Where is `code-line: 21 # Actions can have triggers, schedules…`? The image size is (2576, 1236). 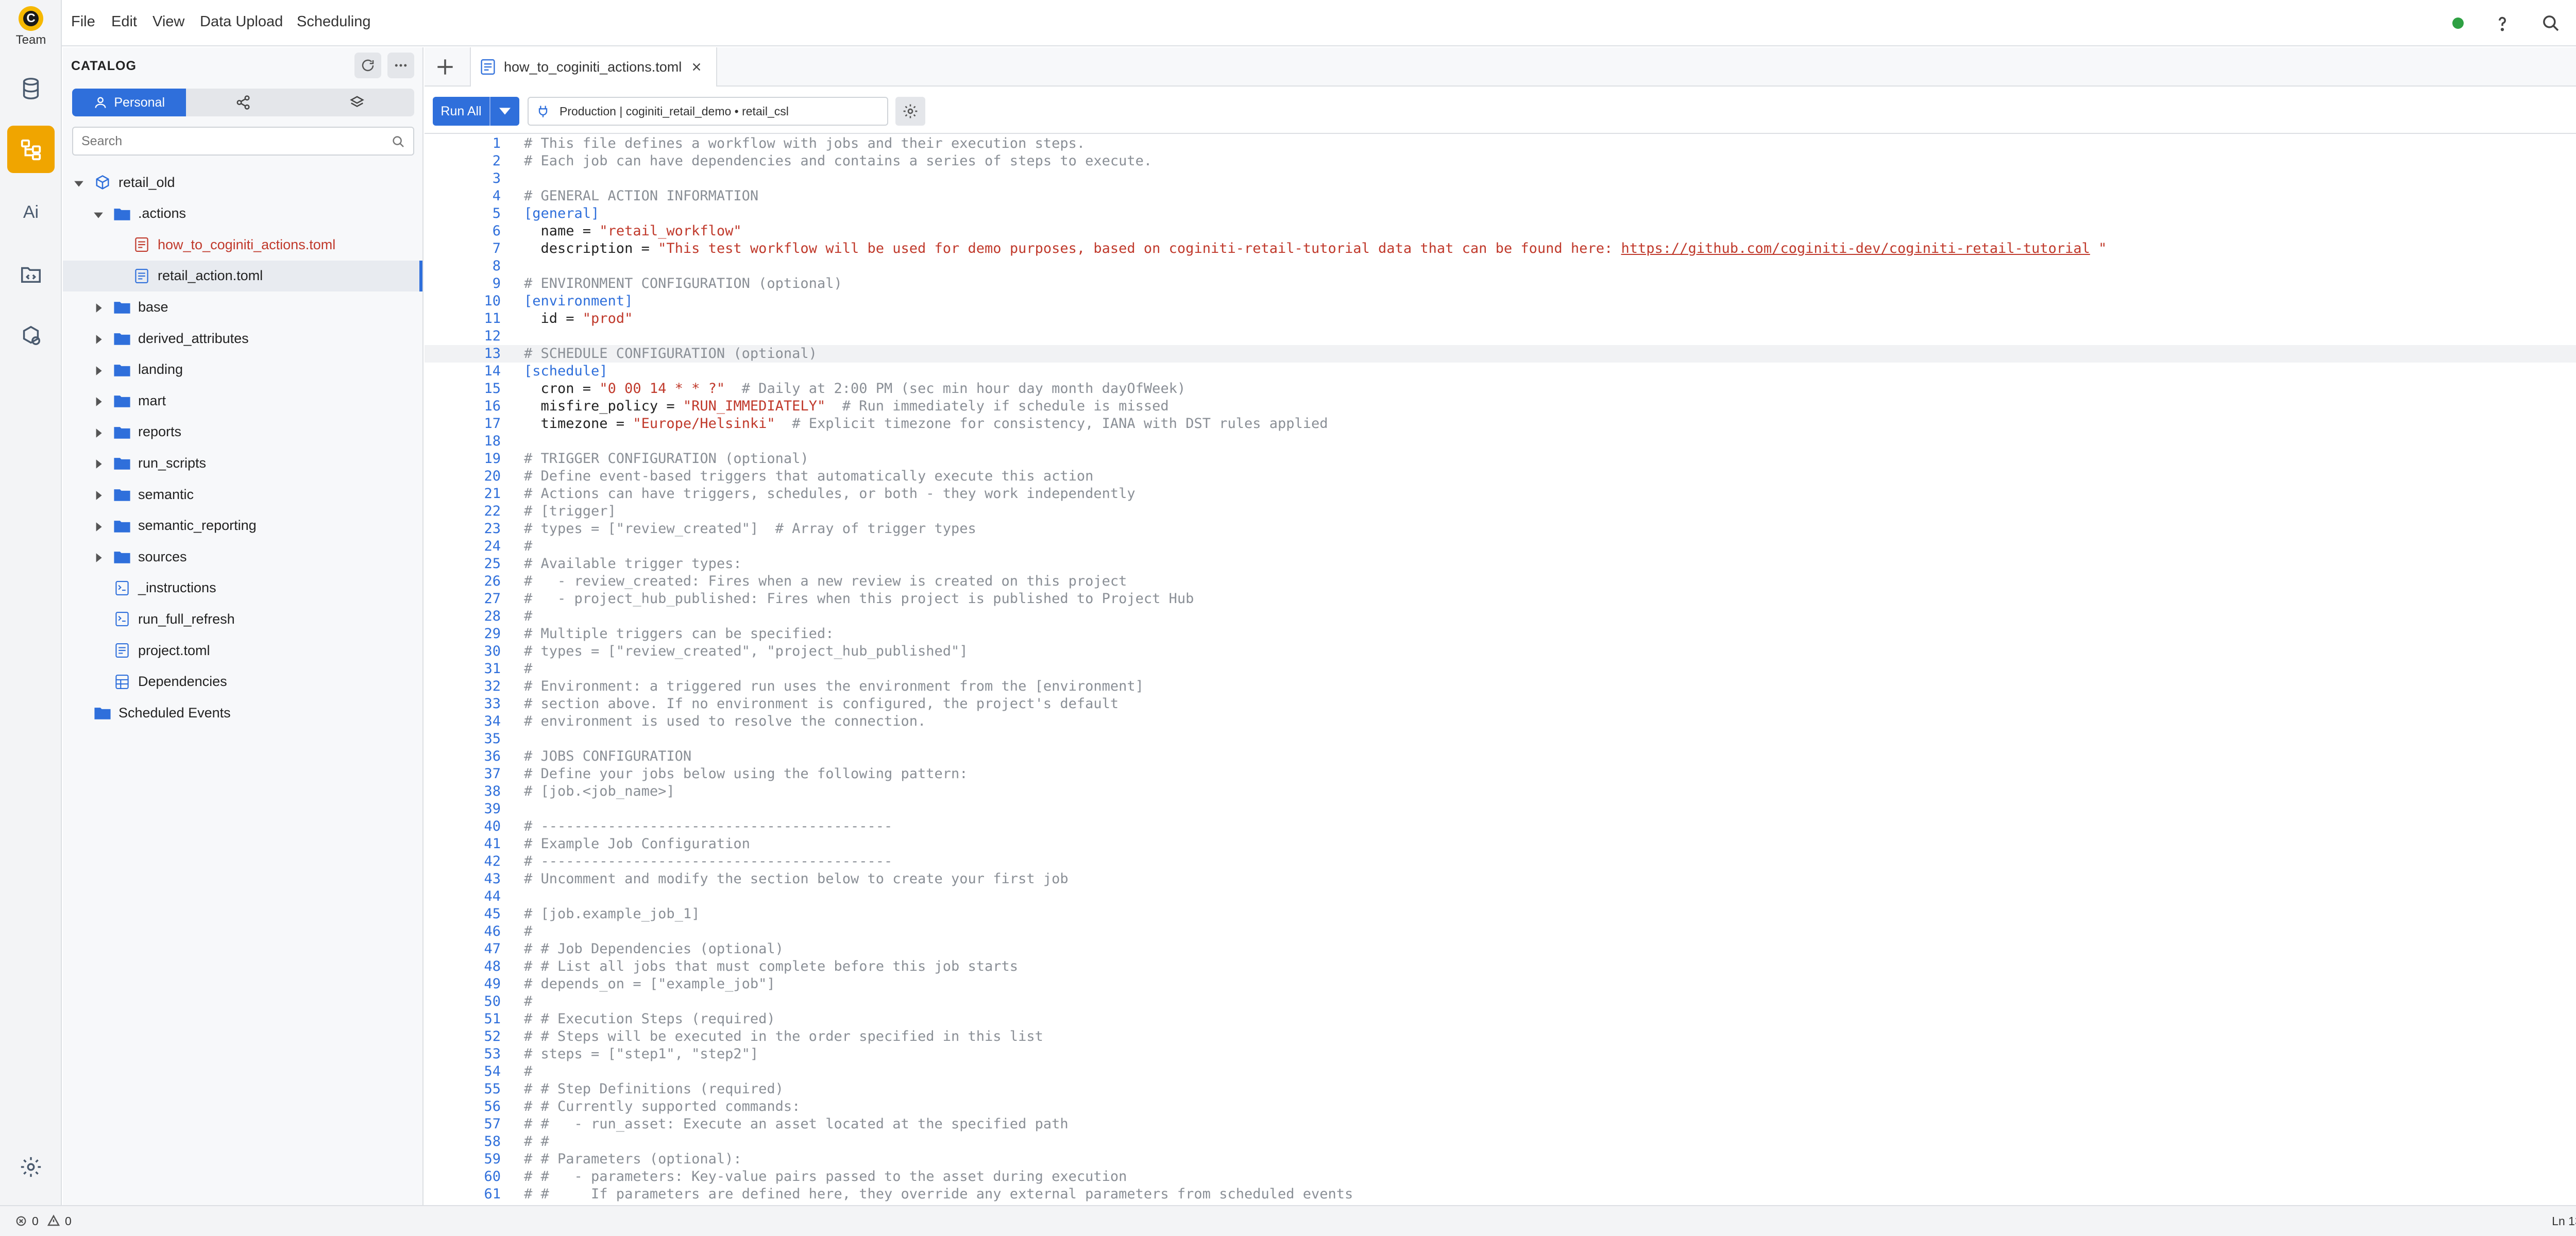 code-line: 21 # Actions can have triggers, schedules… is located at coordinates (1500, 494).